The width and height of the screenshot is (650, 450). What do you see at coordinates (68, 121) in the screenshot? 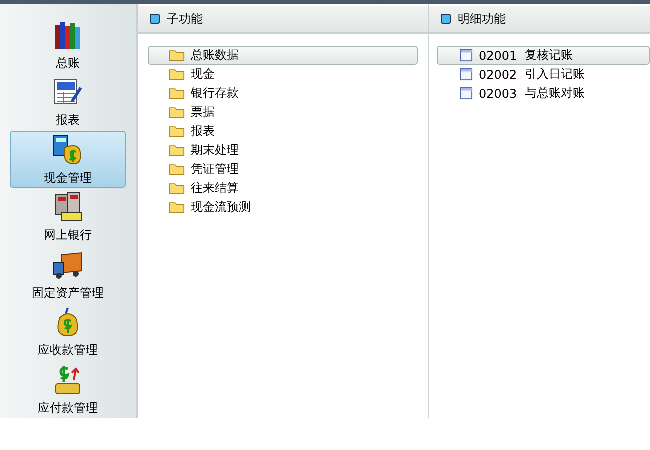
I see `nav-label: 报表` at bounding box center [68, 121].